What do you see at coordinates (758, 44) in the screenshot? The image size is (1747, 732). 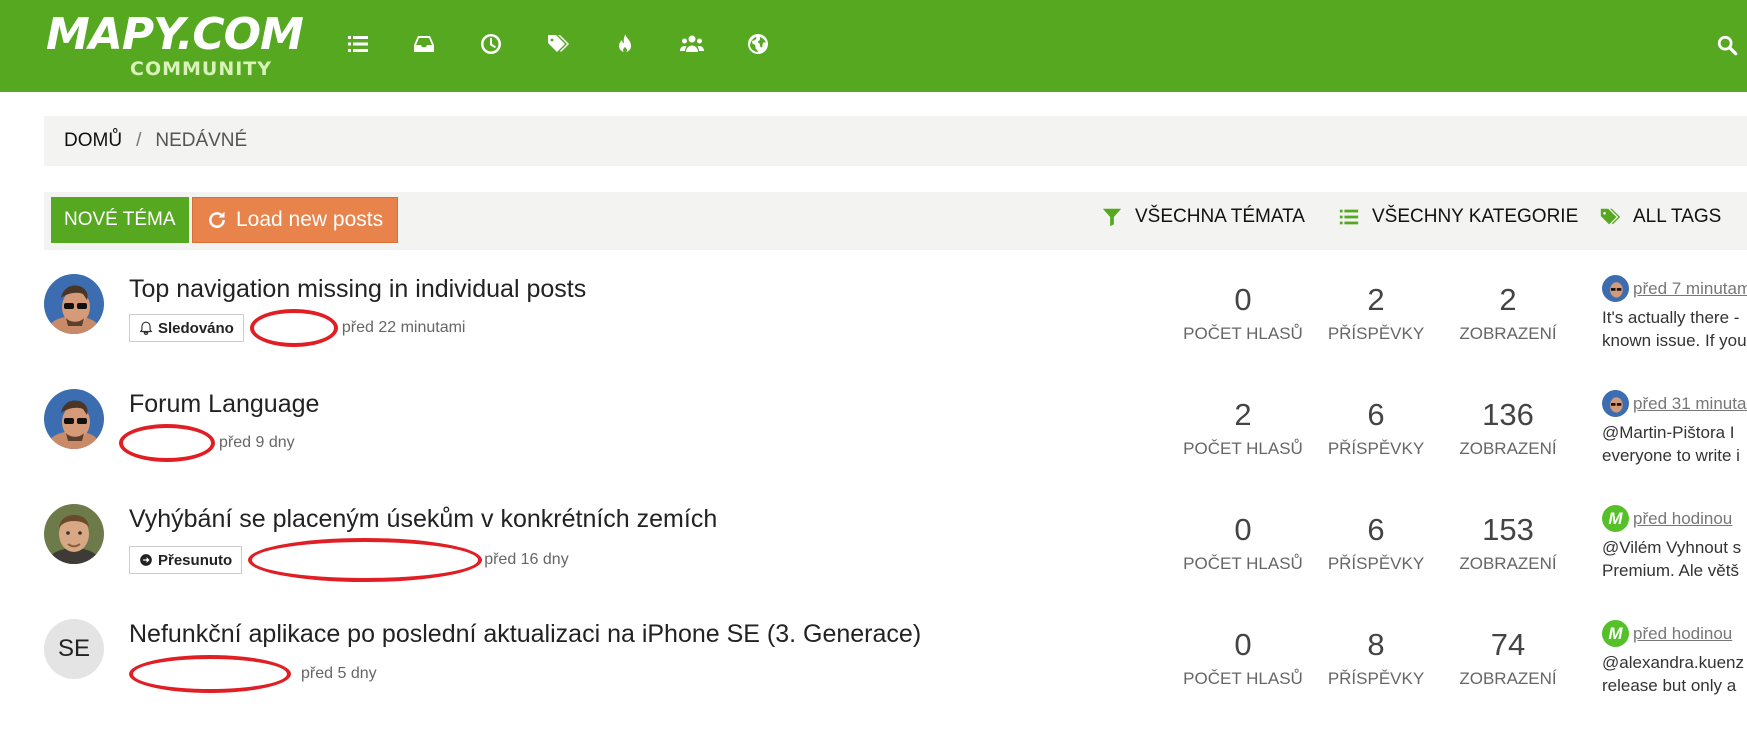 I see `globe-icon` at bounding box center [758, 44].